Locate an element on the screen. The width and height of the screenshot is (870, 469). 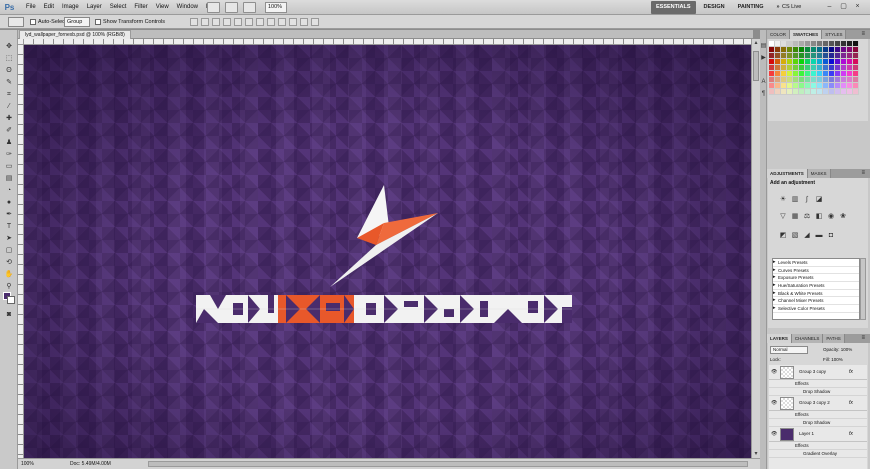
preset-item: Black & White Presets is located at coordinates (816, 294).